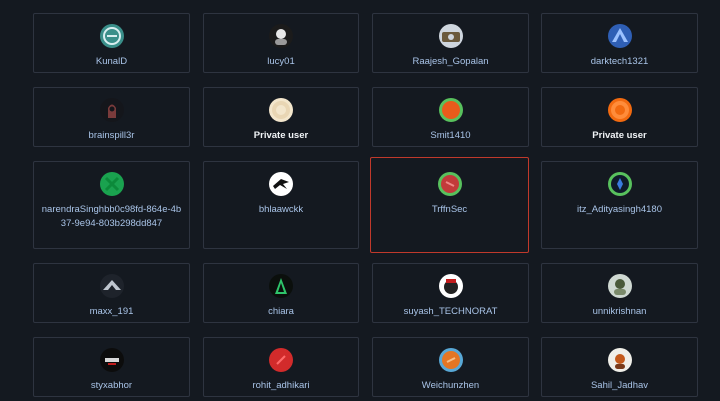 This screenshot has width=720, height=401. What do you see at coordinates (450, 36) in the screenshot?
I see `avatar-raajesh-gopalan-icon` at bounding box center [450, 36].